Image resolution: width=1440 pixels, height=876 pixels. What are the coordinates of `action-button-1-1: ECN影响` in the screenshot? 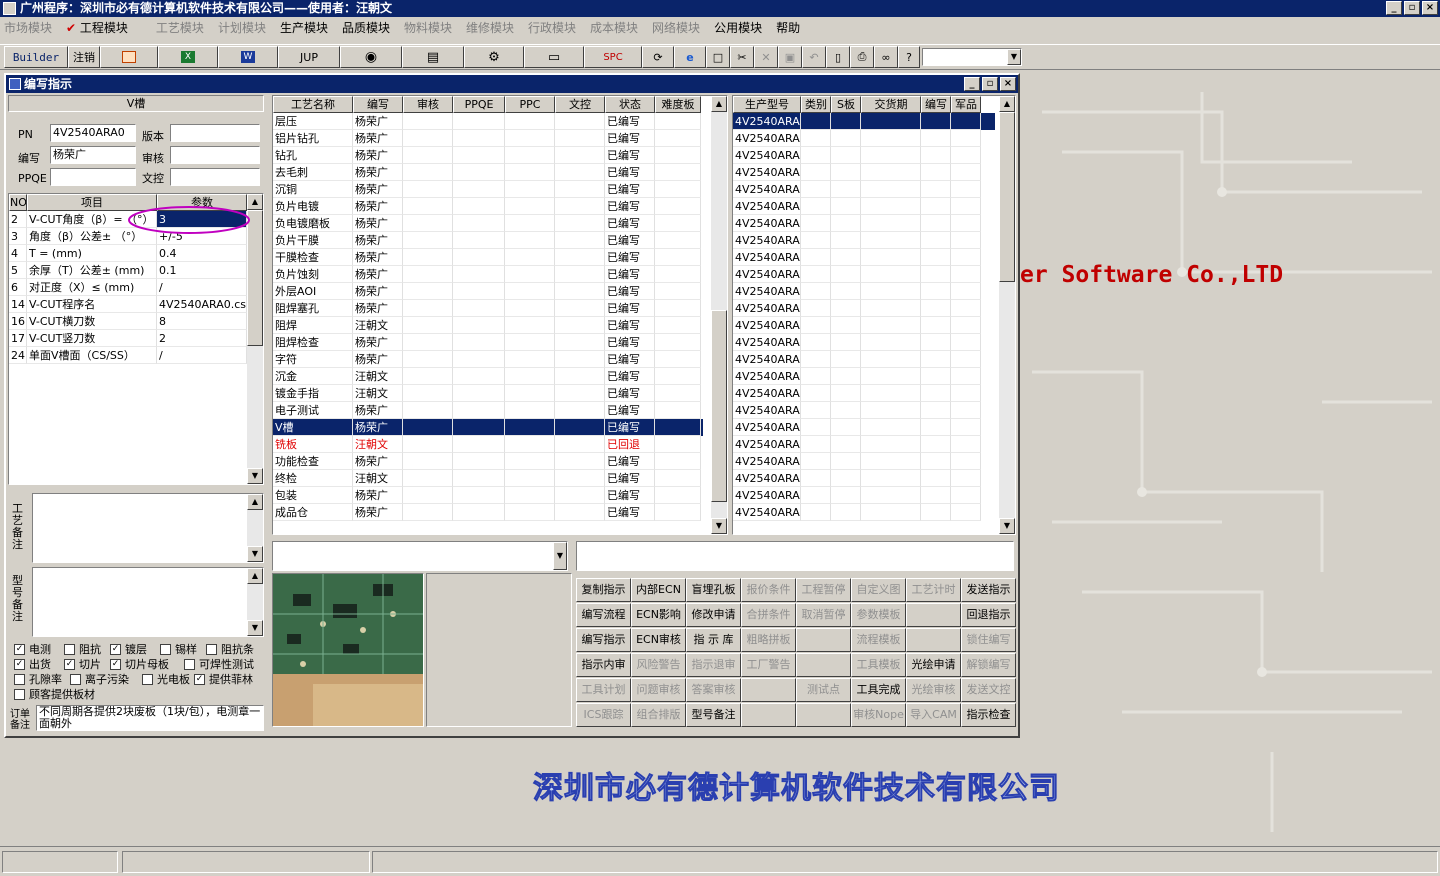 It's located at (658, 615).